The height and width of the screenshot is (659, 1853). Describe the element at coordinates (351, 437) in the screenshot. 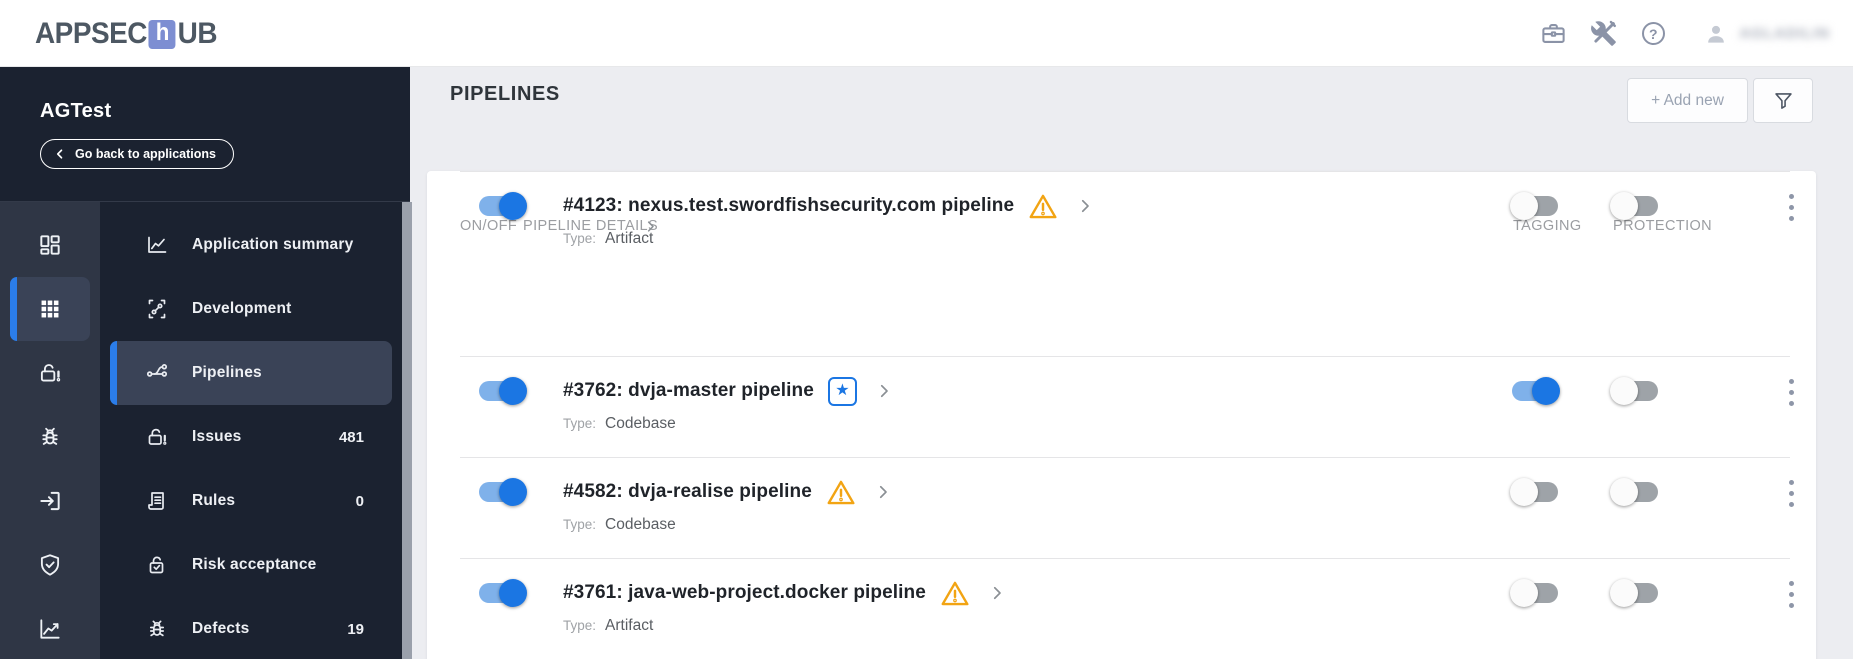

I see `menu-count: 481` at that location.